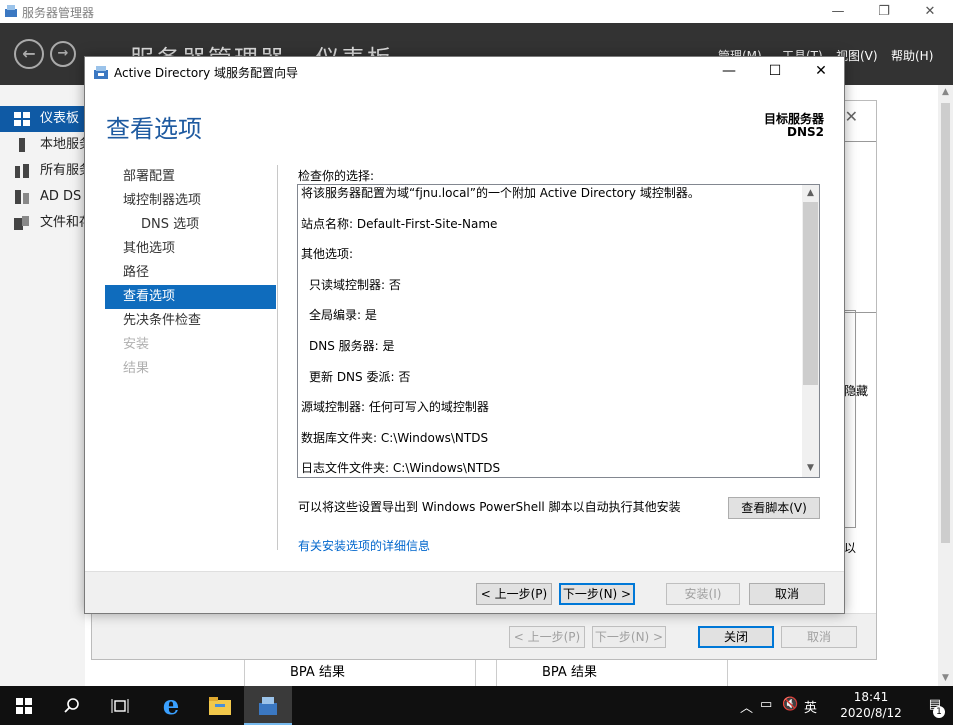 Image resolution: width=953 pixels, height=725 pixels. I want to click on maximize-icon: ☐, so click(775, 72).